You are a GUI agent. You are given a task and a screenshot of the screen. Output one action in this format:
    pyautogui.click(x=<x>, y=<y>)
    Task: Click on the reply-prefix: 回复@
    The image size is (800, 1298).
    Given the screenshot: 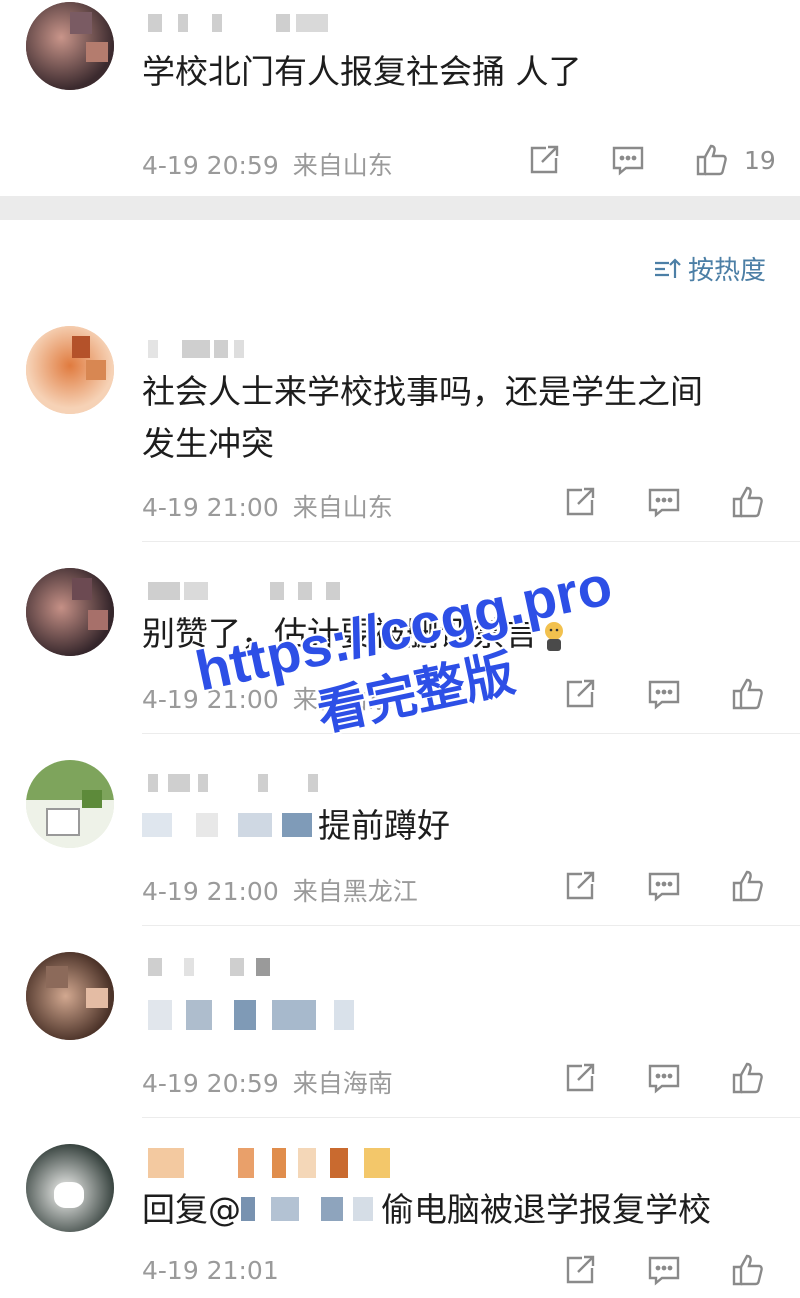 What is the action you would take?
    pyautogui.click(x=191, y=1209)
    